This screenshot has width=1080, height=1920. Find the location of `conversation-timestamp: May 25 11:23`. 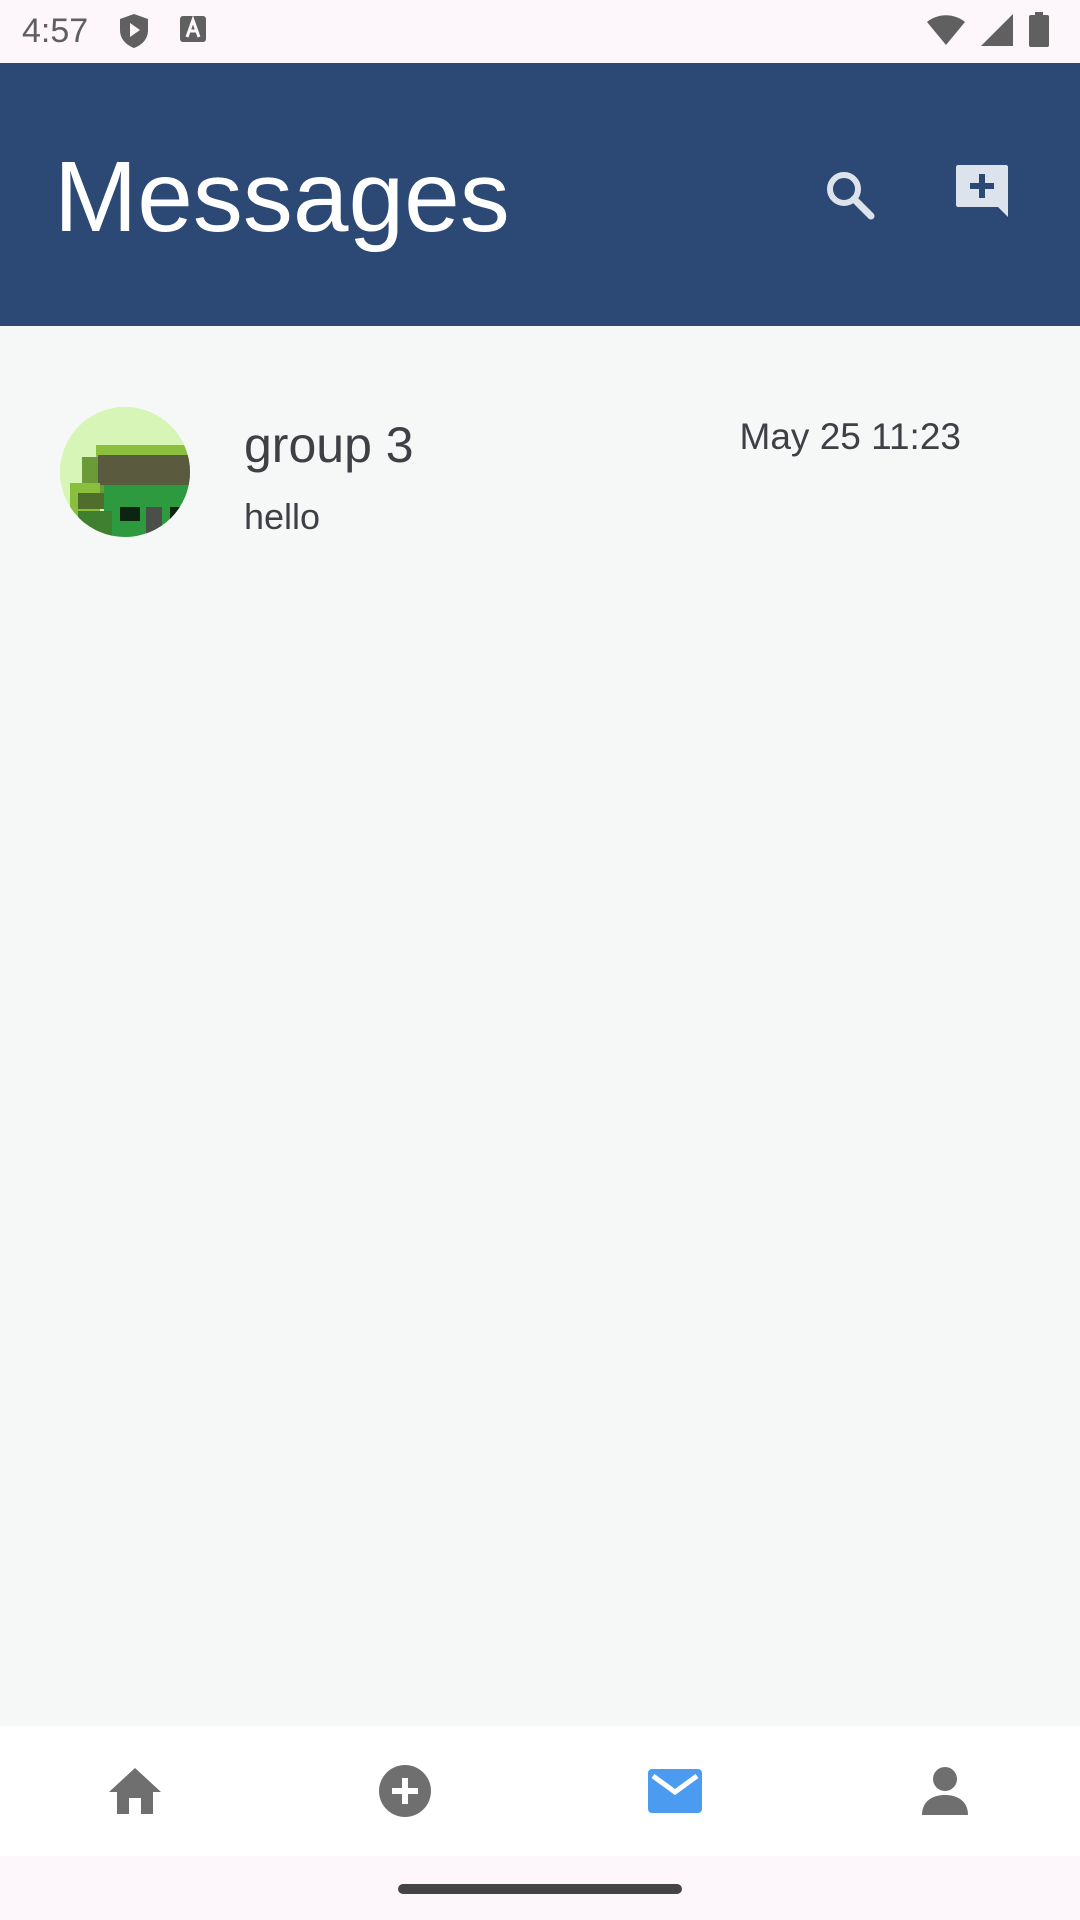

conversation-timestamp: May 25 11:23 is located at coordinates (850, 436).